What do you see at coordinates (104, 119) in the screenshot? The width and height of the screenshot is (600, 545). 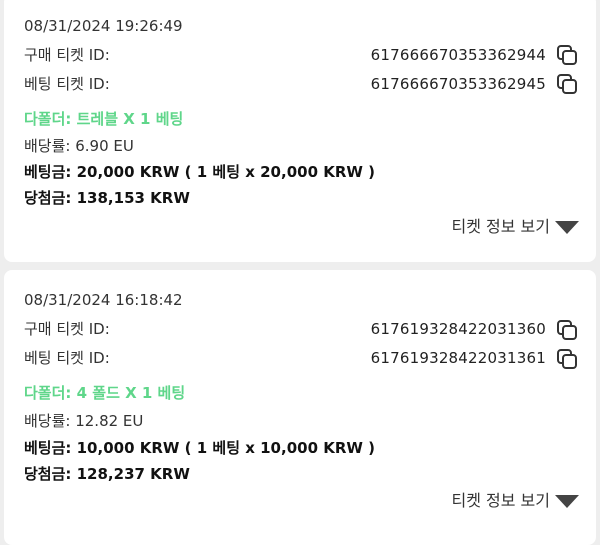 I see `bet-type: 다폴더: 트레블 X 1 베팅` at bounding box center [104, 119].